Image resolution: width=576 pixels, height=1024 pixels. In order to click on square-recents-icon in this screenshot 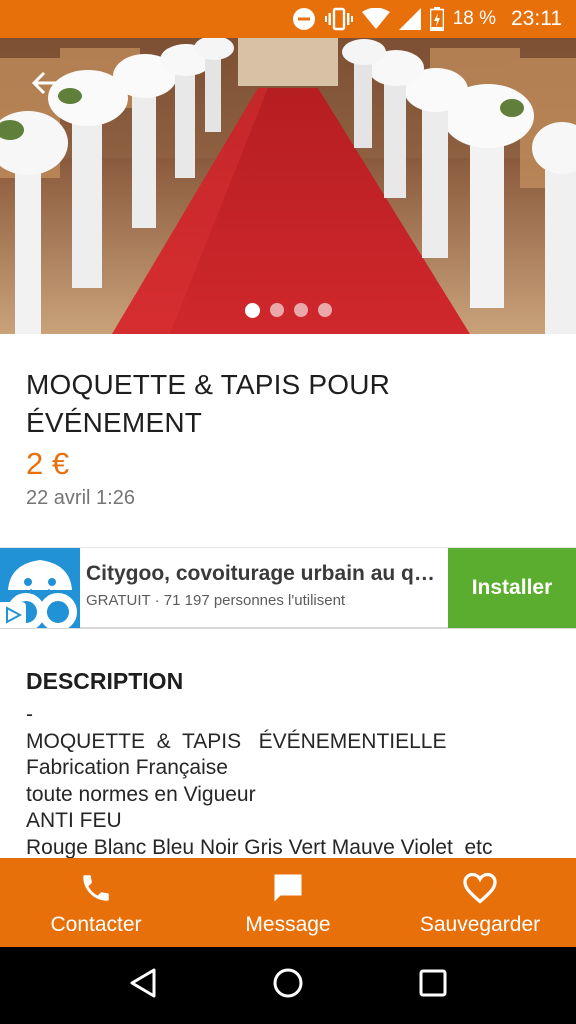, I will do `click(433, 985)`.